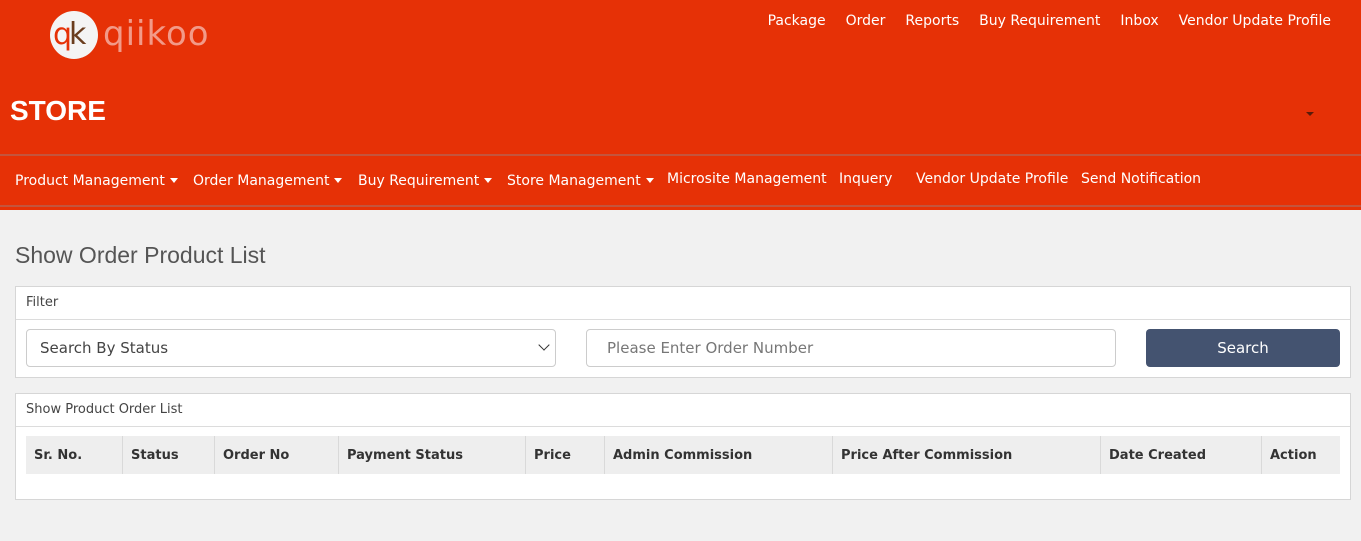 Image resolution: width=1361 pixels, height=541 pixels. Describe the element at coordinates (1243, 348) in the screenshot. I see `search-button: Search` at that location.